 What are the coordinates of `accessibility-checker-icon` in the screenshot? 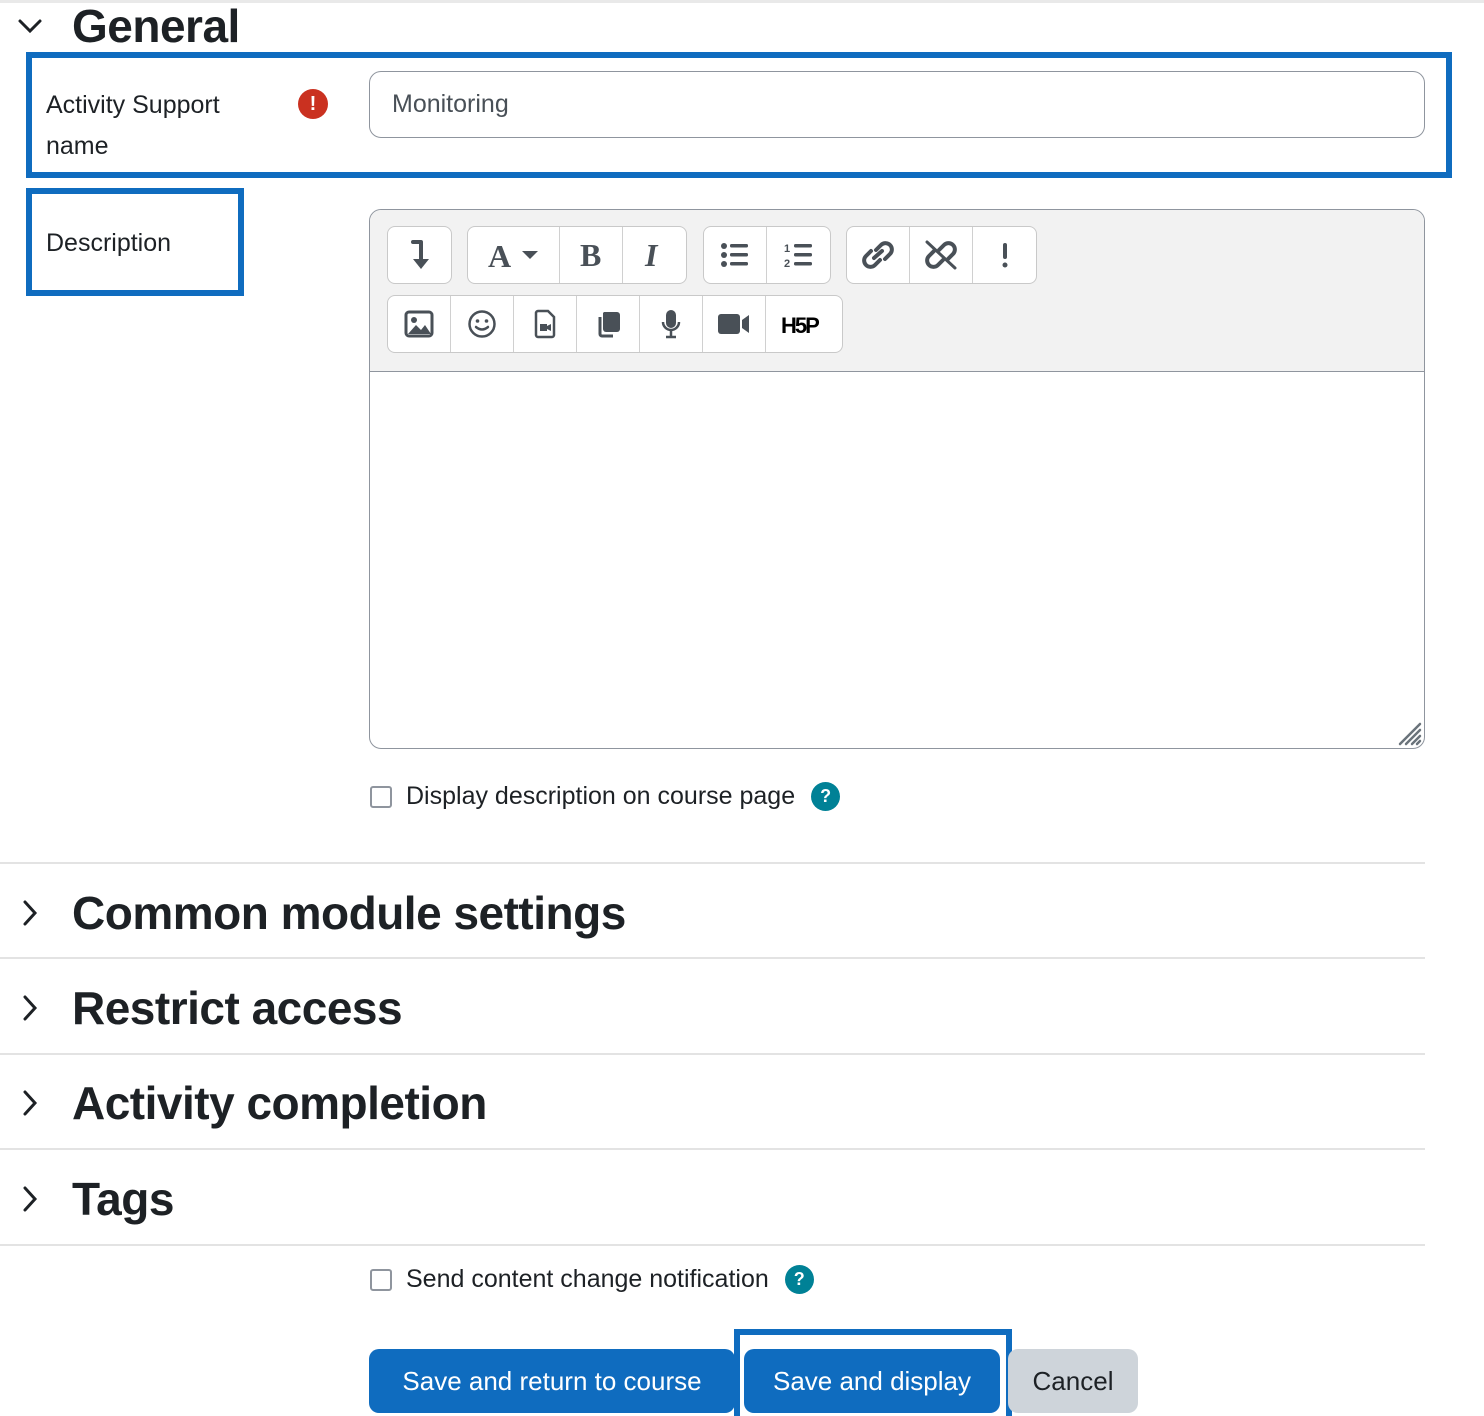 It's located at (1004, 255).